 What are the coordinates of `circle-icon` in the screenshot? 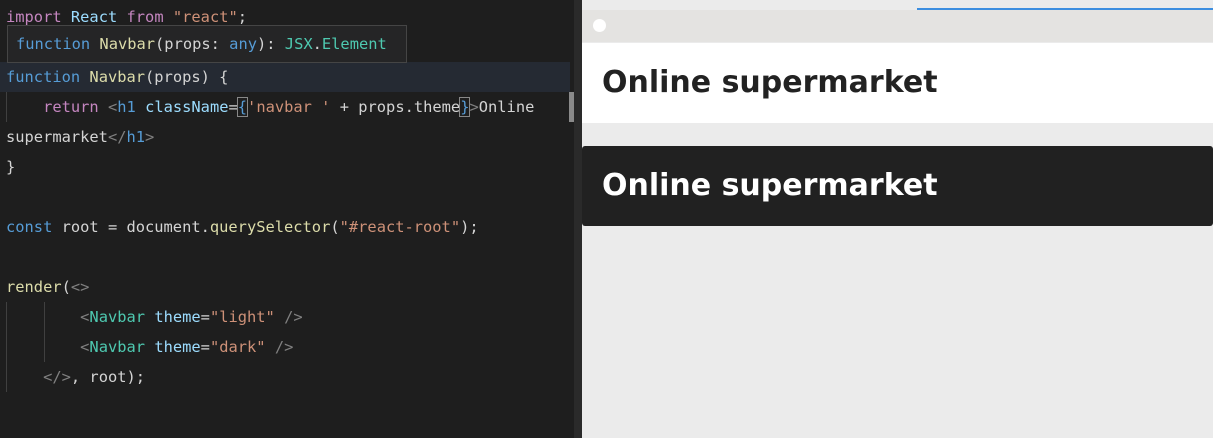 It's located at (599, 25).